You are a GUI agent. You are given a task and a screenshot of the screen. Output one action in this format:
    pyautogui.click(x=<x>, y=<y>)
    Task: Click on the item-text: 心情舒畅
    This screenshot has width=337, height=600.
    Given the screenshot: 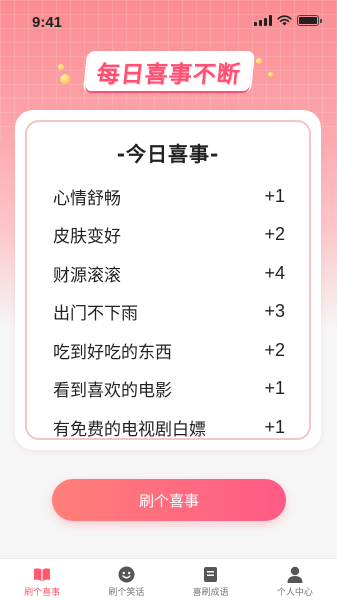 What is the action you would take?
    pyautogui.click(x=87, y=198)
    